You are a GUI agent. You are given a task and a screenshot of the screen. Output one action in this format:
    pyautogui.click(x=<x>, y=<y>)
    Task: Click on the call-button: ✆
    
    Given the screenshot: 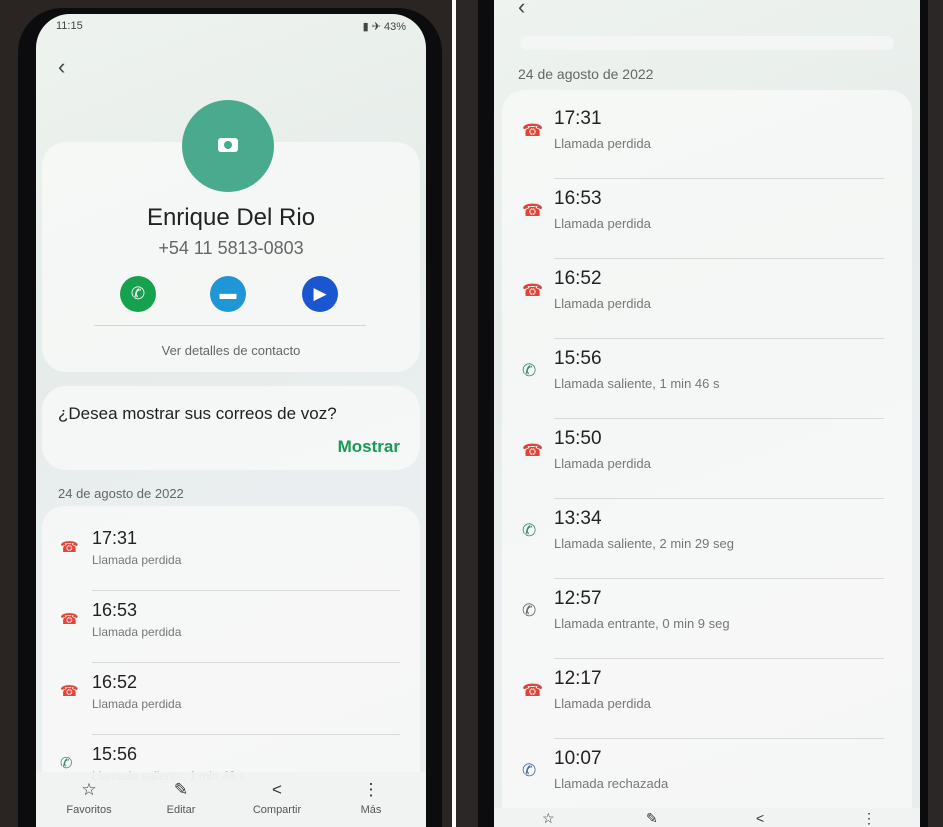 What is the action you would take?
    pyautogui.click(x=138, y=294)
    